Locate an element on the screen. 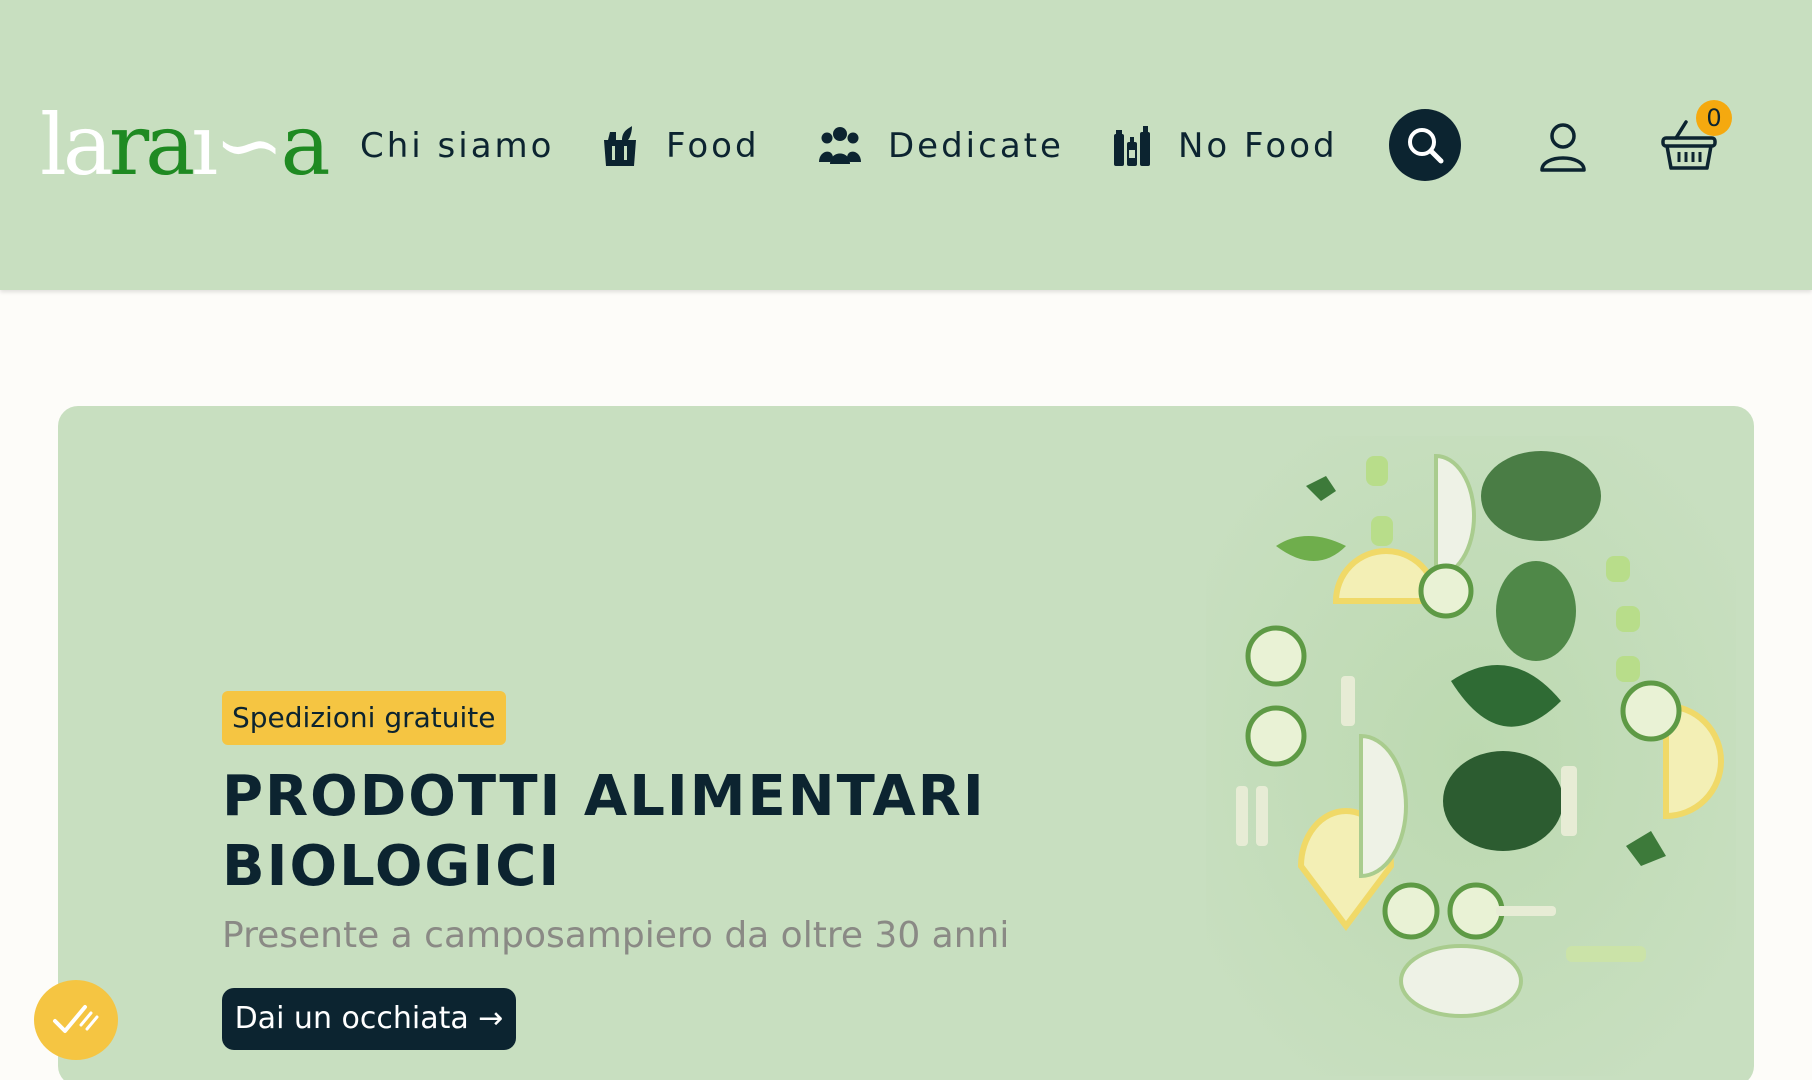 This screenshot has width=1812, height=1080. nav-item-label: Chi siamo is located at coordinates (457, 146).